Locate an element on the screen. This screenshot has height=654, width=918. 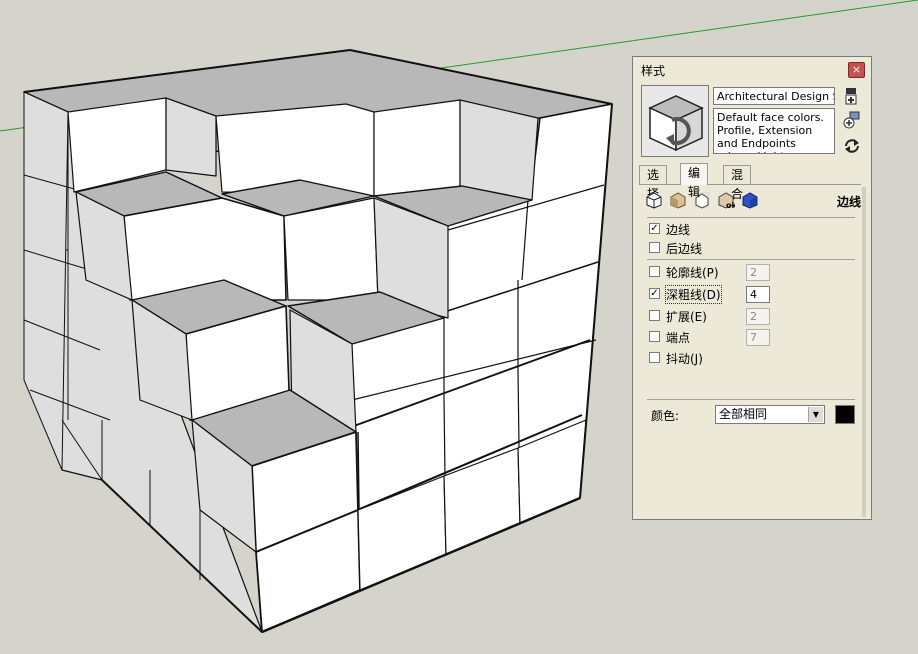
face-settings-icon is located at coordinates (678, 200).